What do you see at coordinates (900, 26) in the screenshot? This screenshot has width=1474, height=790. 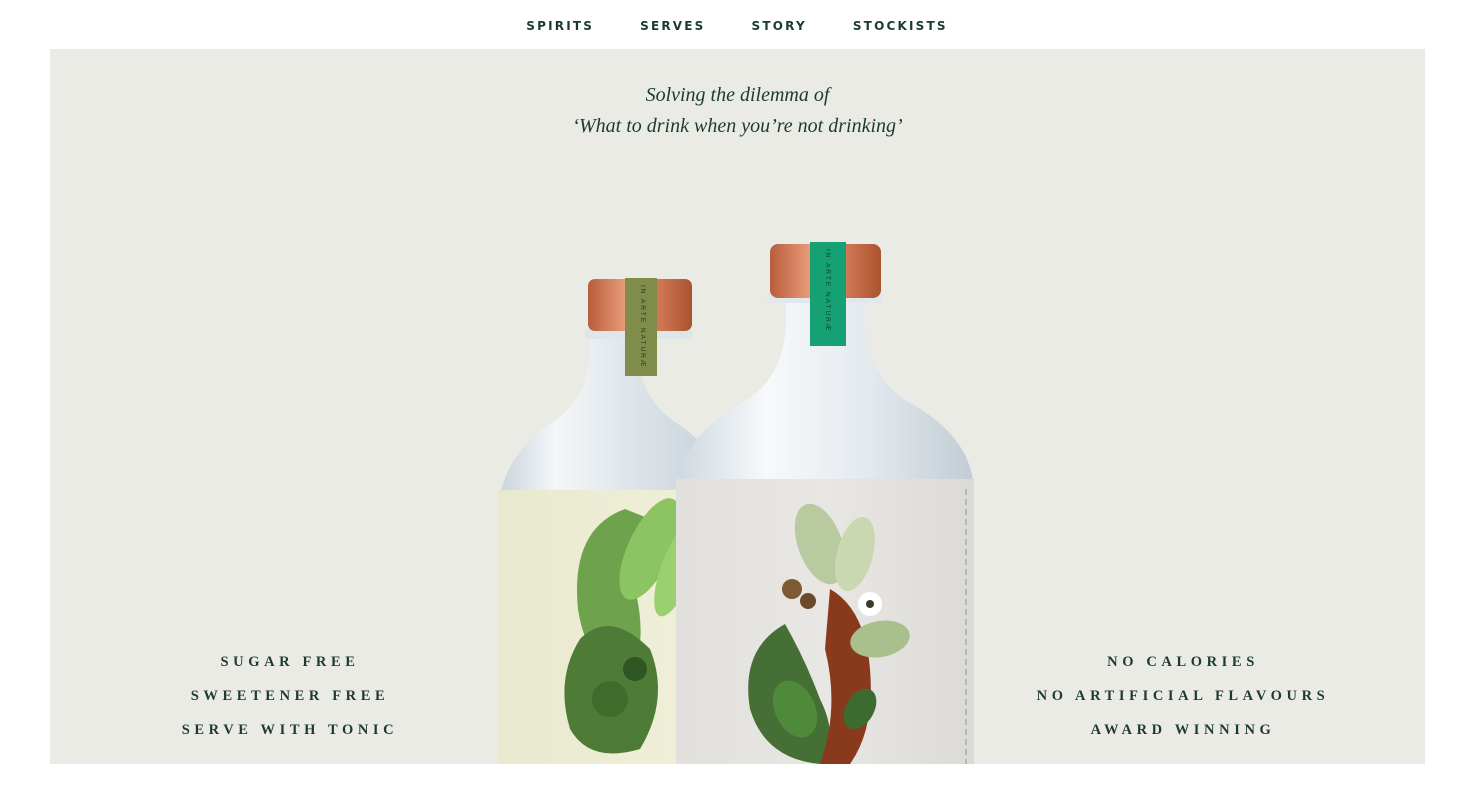 I see `nav-link-stockists: STOCKISTS` at bounding box center [900, 26].